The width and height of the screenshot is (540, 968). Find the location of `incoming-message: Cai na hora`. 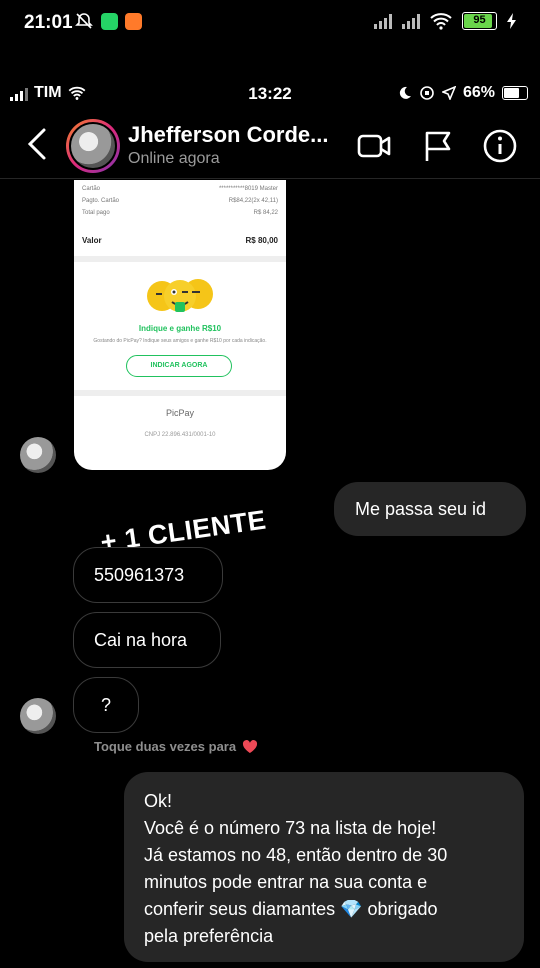

incoming-message: Cai na hora is located at coordinates (147, 640).